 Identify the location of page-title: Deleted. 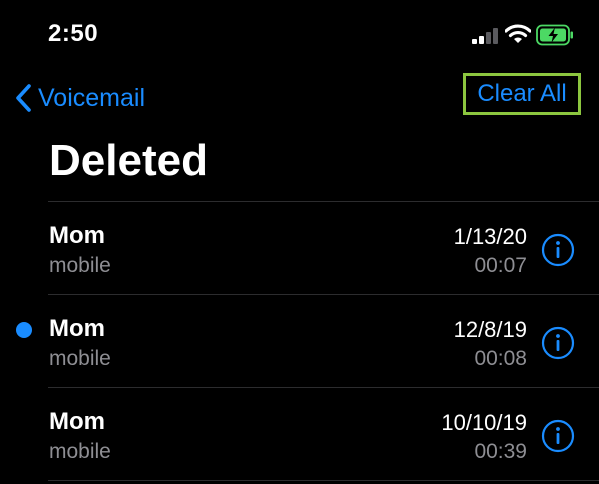
(128, 160).